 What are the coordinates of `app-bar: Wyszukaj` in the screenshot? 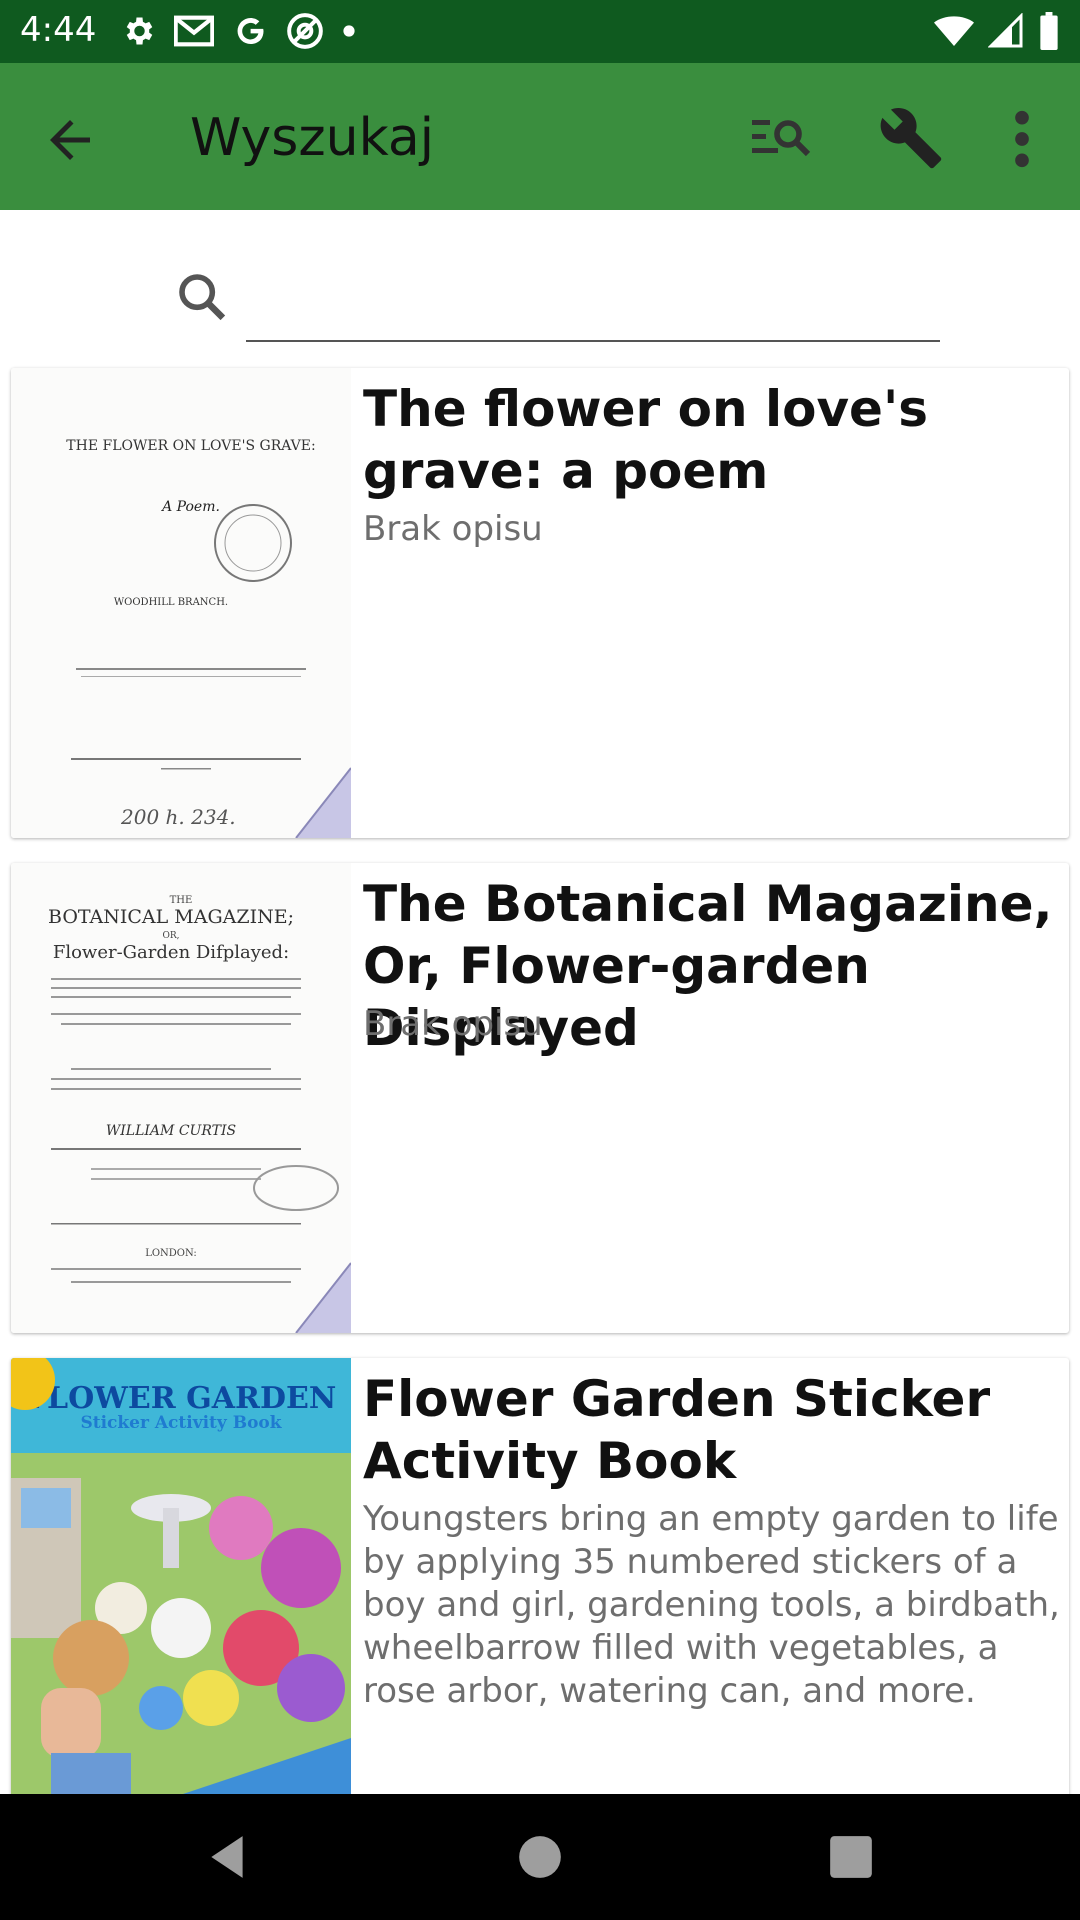 It's located at (540, 136).